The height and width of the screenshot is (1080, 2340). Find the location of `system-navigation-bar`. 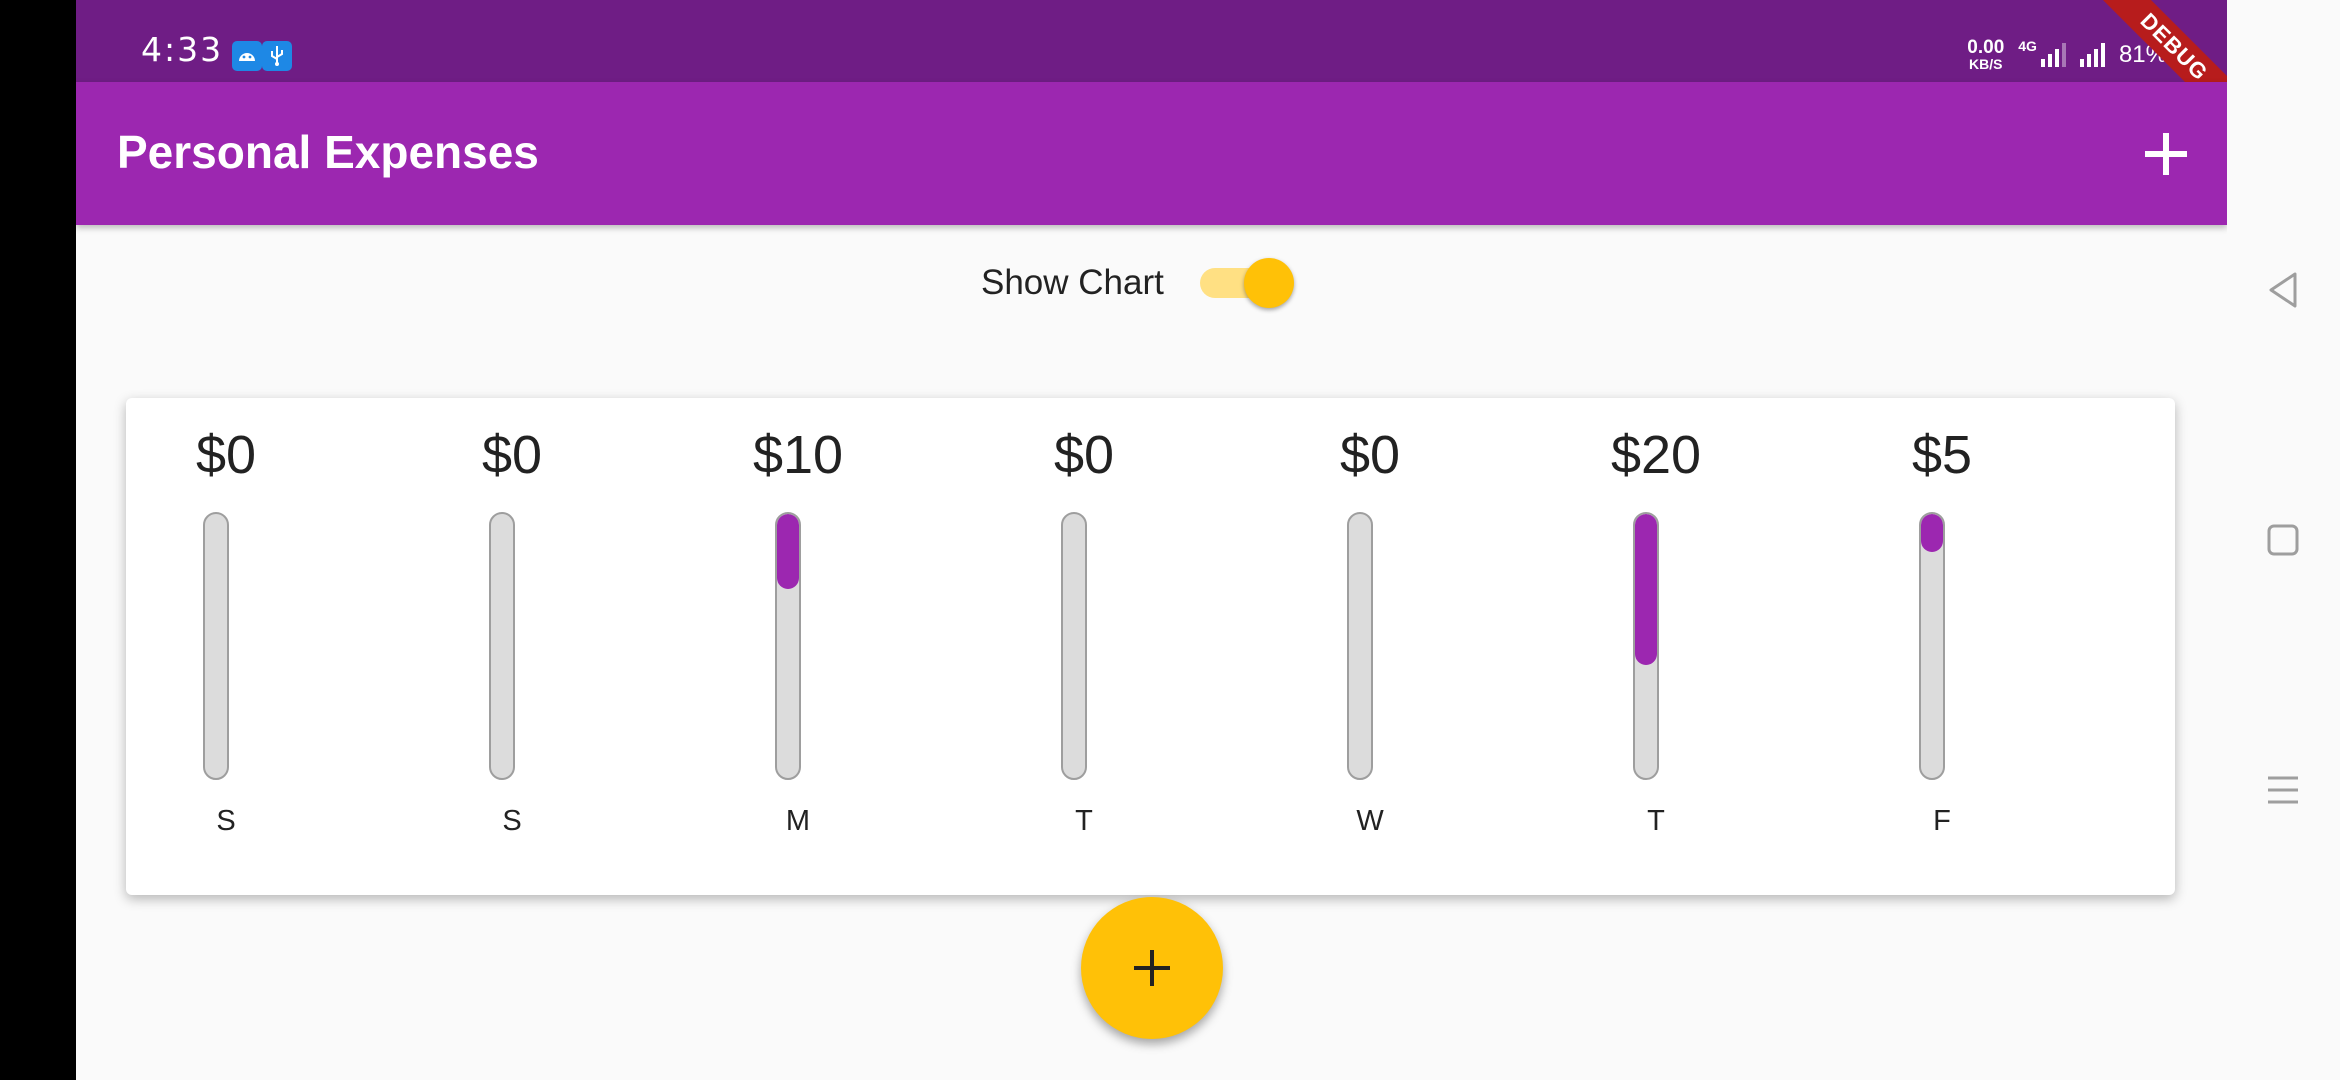

system-navigation-bar is located at coordinates (2283, 540).